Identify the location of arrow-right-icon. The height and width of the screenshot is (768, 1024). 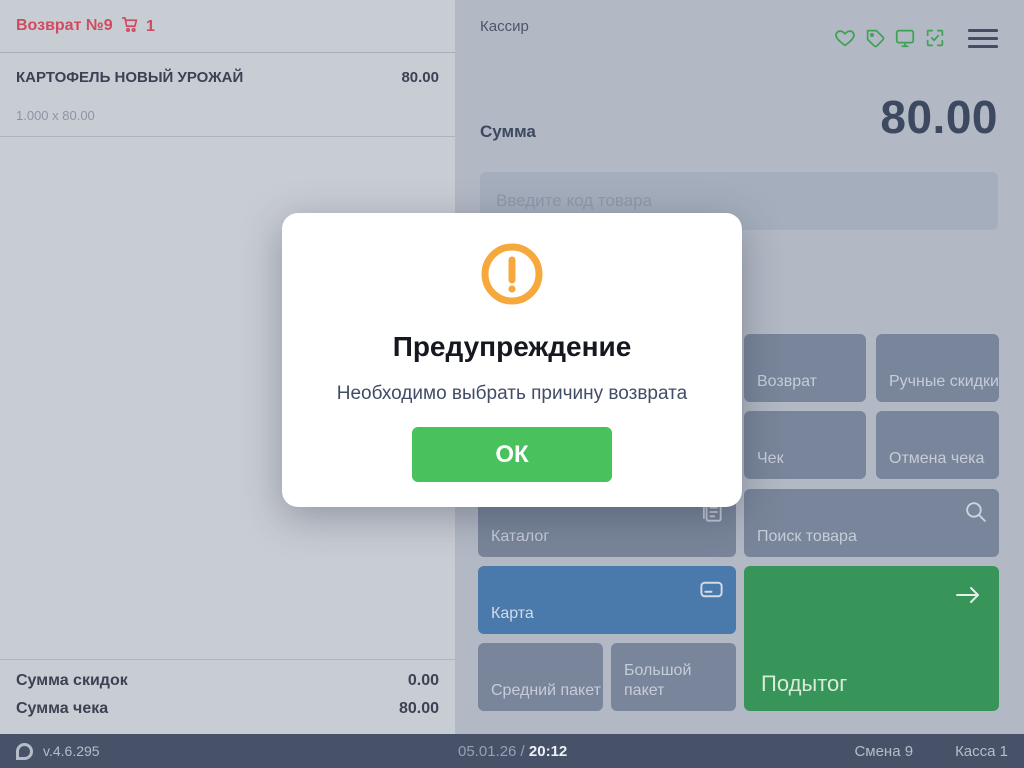
(968, 598).